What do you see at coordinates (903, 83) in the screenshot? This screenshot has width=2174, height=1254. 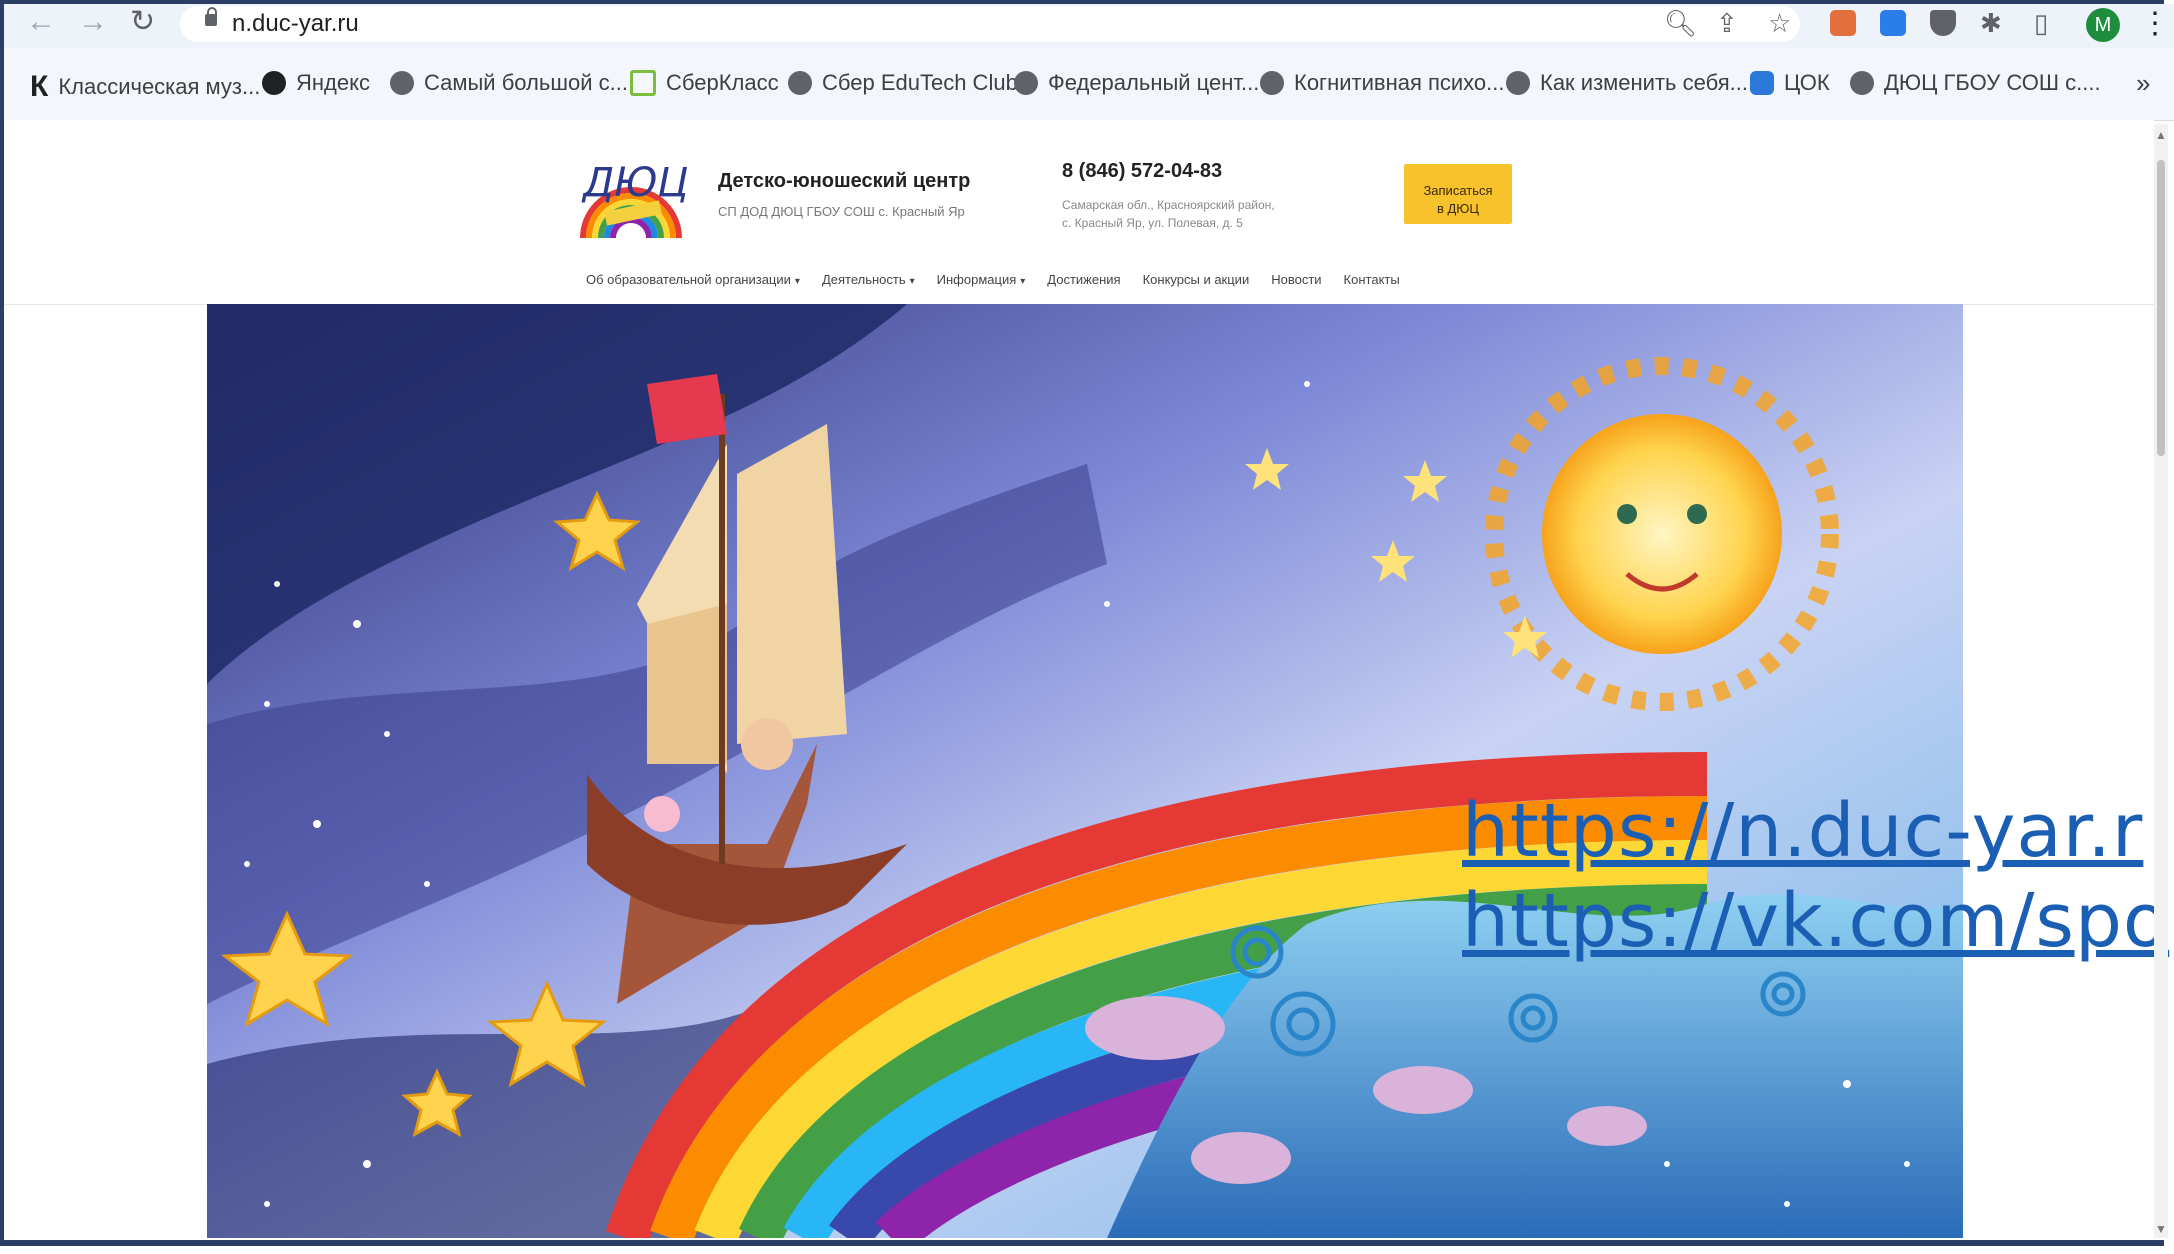 I see `bookmark-item: Сбер EduTech Club` at bounding box center [903, 83].